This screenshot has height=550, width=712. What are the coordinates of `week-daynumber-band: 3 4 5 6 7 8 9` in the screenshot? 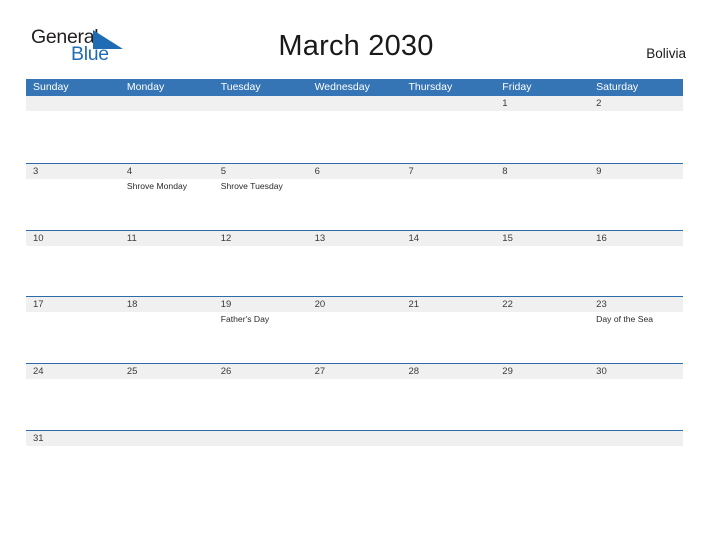 It's located at (354, 171).